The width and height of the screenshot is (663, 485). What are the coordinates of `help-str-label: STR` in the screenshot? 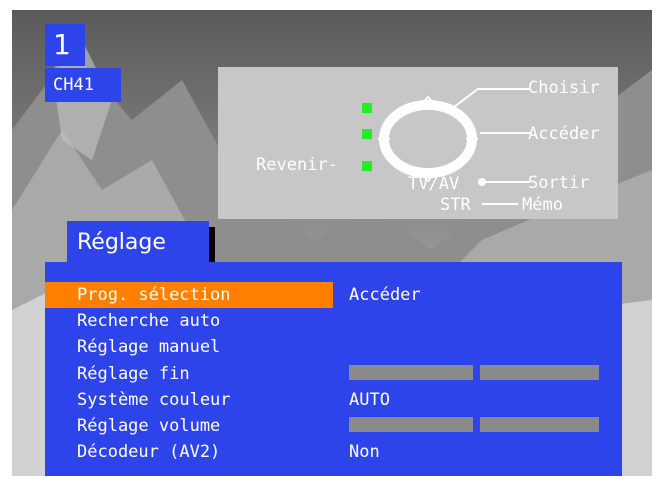 It's located at (455, 205).